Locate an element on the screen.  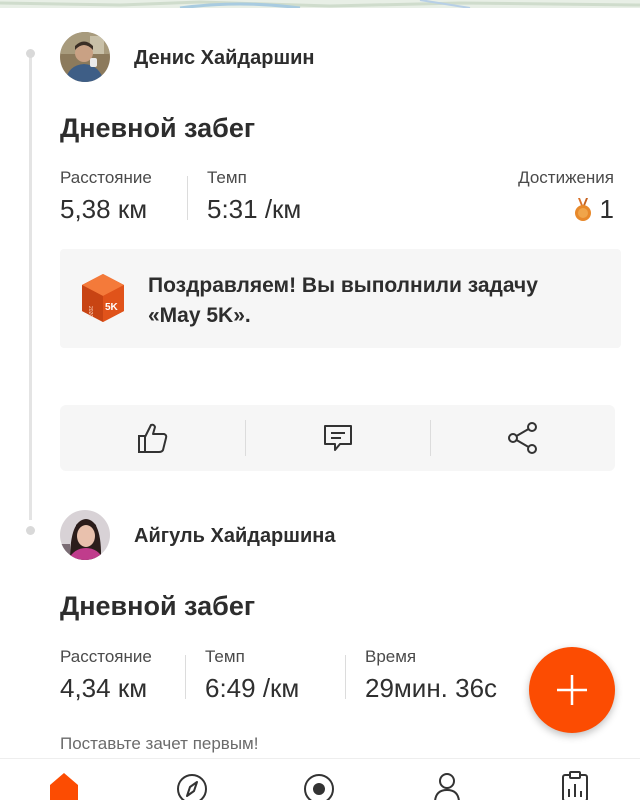
nav-training is located at coordinates (575, 785).